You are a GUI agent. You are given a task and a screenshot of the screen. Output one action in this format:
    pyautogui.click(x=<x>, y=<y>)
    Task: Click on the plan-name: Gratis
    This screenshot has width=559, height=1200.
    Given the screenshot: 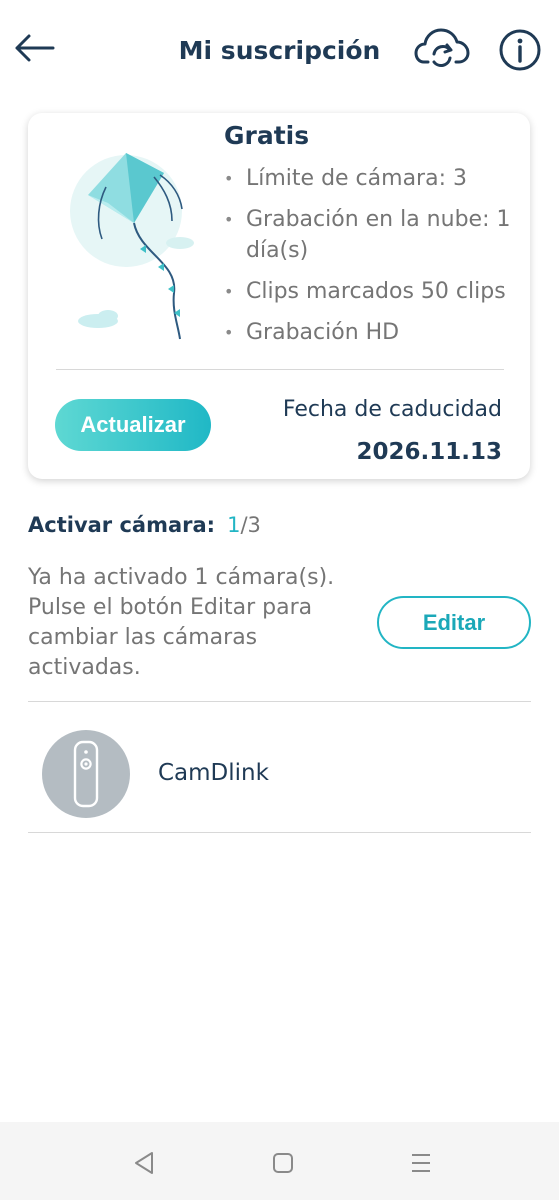 What is the action you would take?
    pyautogui.click(x=267, y=135)
    